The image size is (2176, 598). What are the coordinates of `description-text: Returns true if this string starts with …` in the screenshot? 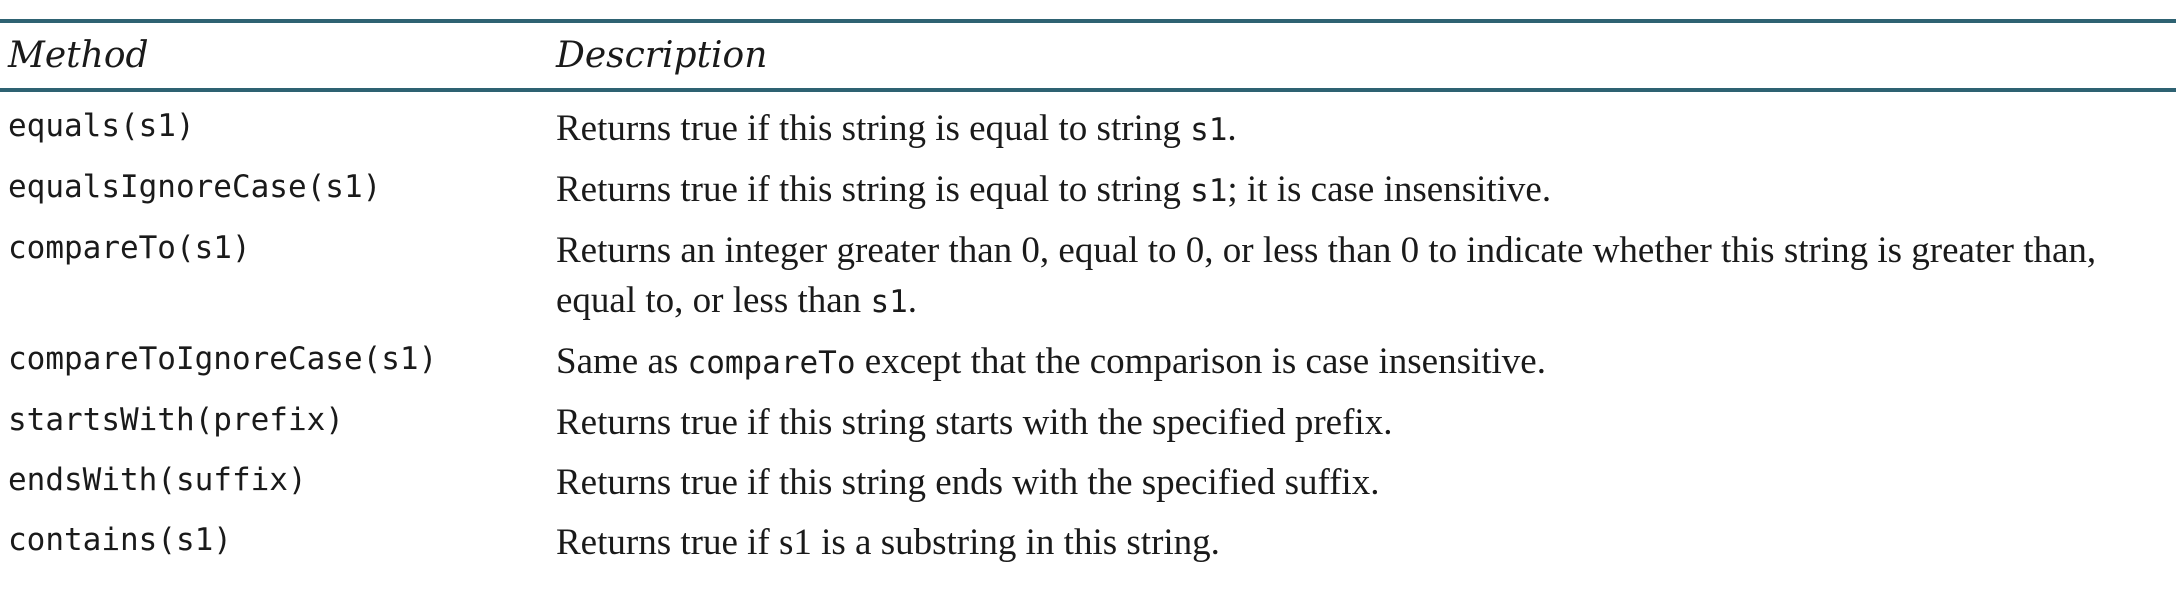 It's located at (974, 422).